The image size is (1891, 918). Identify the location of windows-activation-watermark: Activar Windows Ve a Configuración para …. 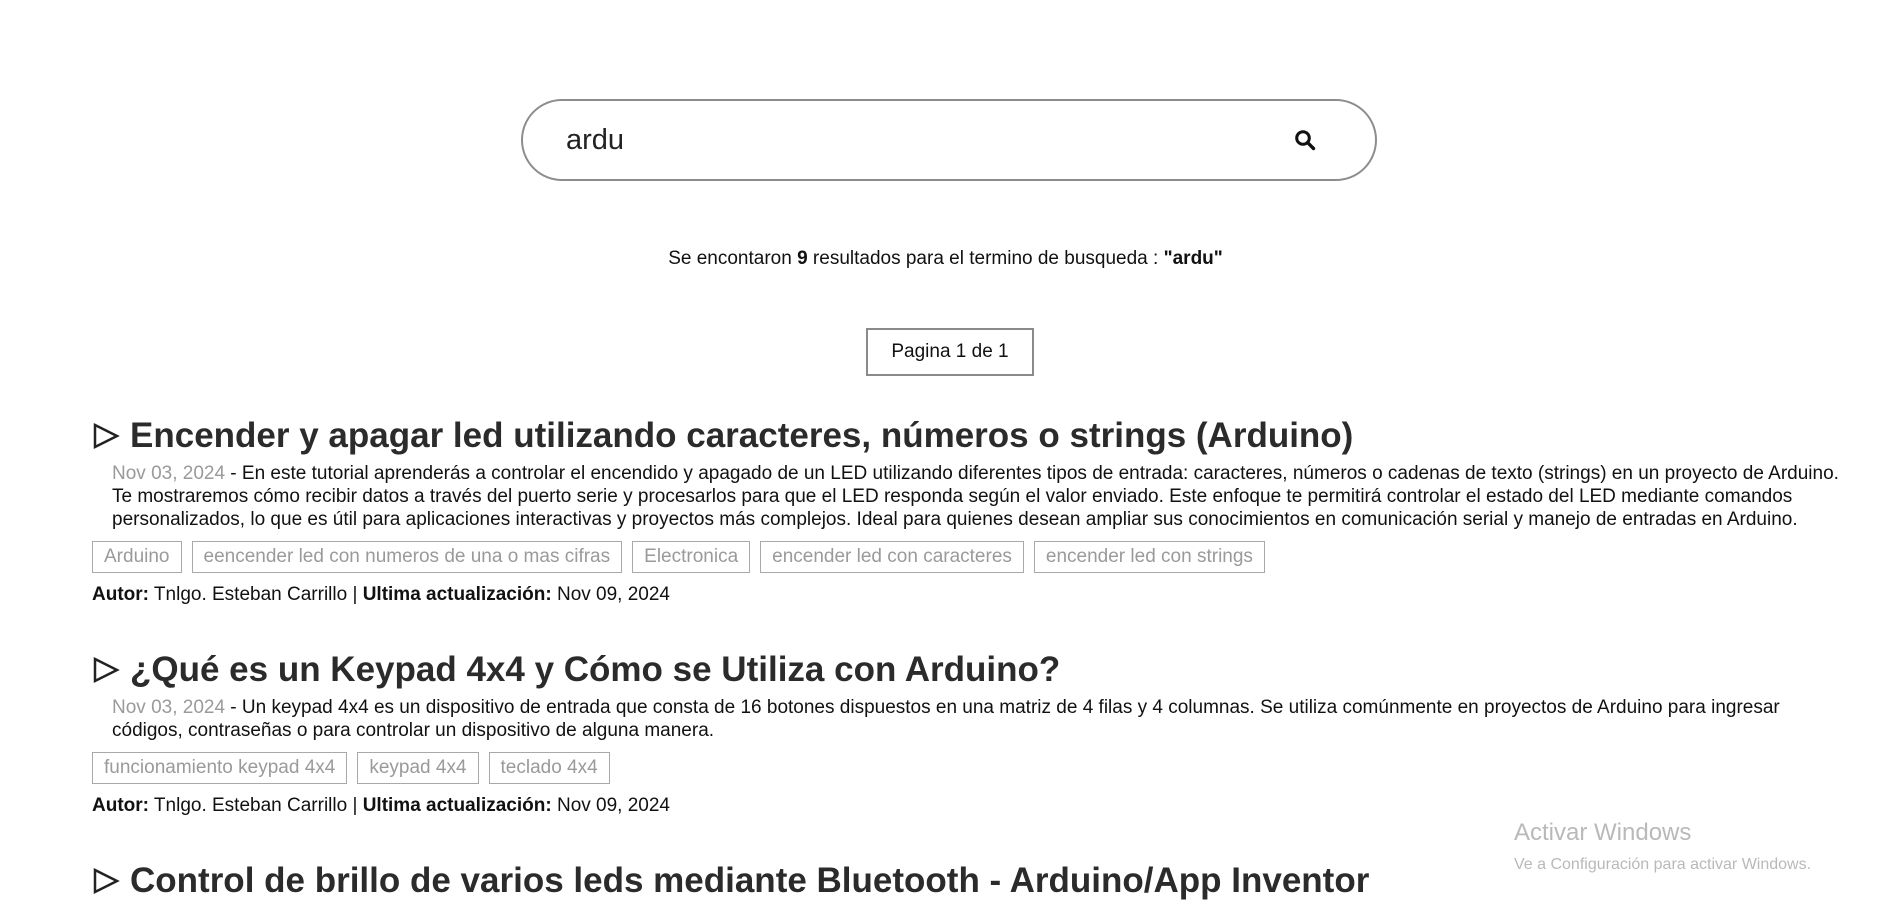
(1662, 847).